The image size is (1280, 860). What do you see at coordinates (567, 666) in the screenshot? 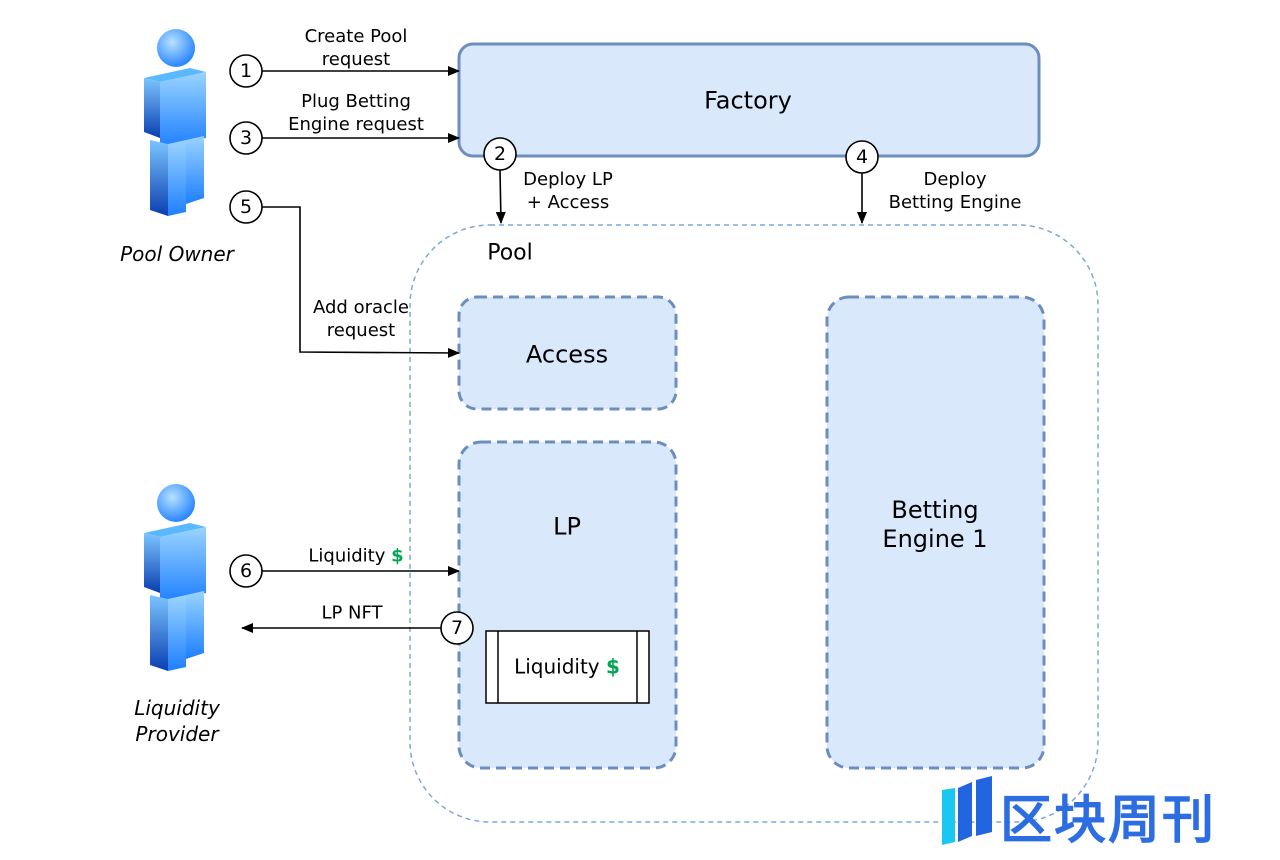
I see `liquidity-box-label: Liquidity $` at bounding box center [567, 666].